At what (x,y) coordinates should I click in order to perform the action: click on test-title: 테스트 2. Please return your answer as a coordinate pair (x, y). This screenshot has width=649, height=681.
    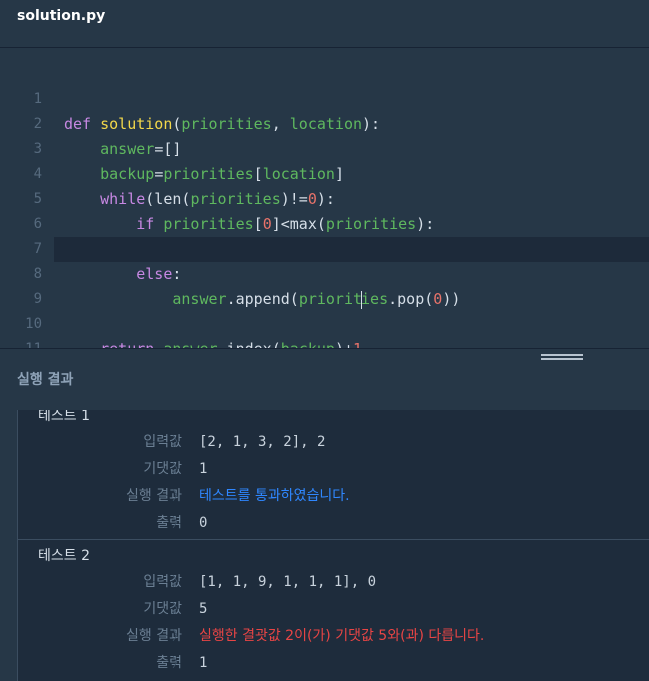
    Looking at the image, I should click on (64, 556).